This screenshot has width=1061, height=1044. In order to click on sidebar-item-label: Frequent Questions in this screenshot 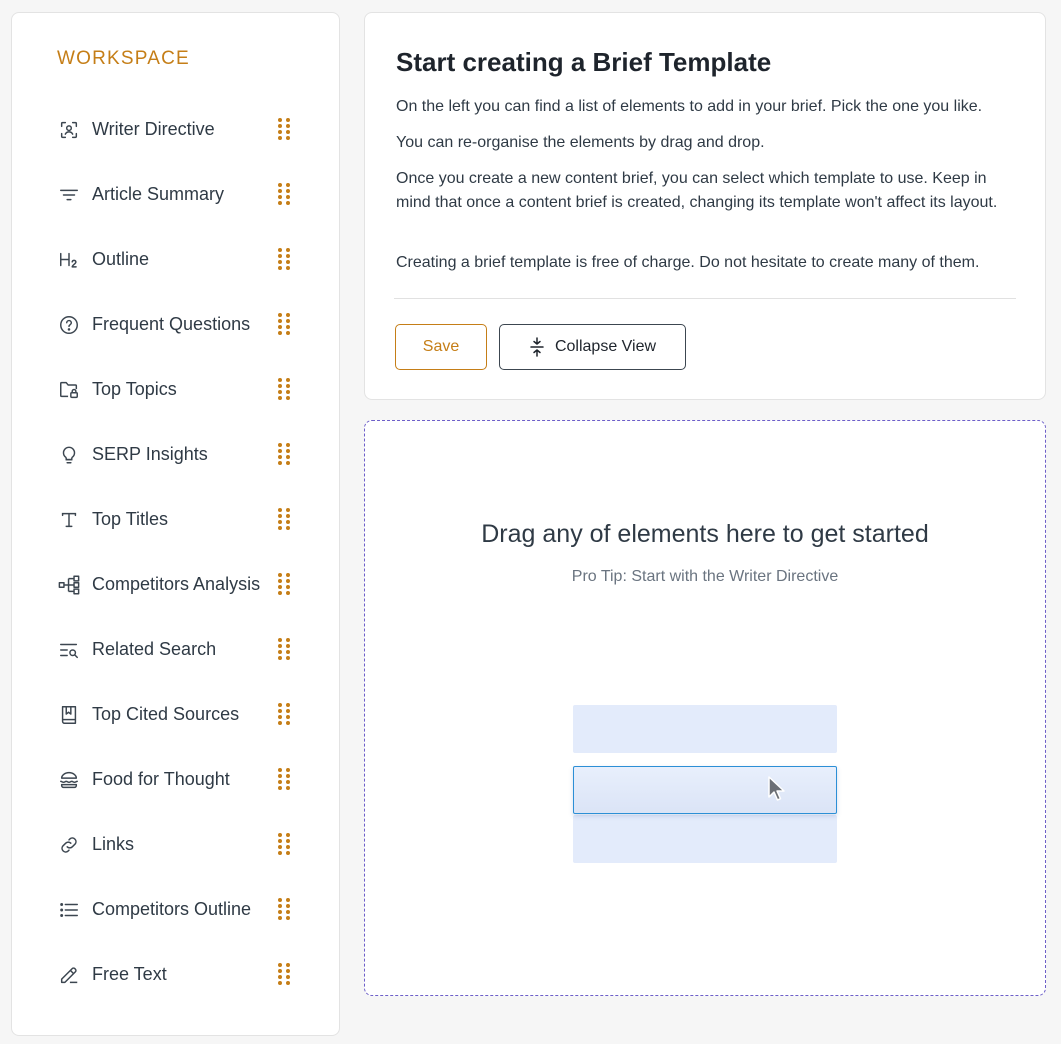, I will do `click(171, 324)`.